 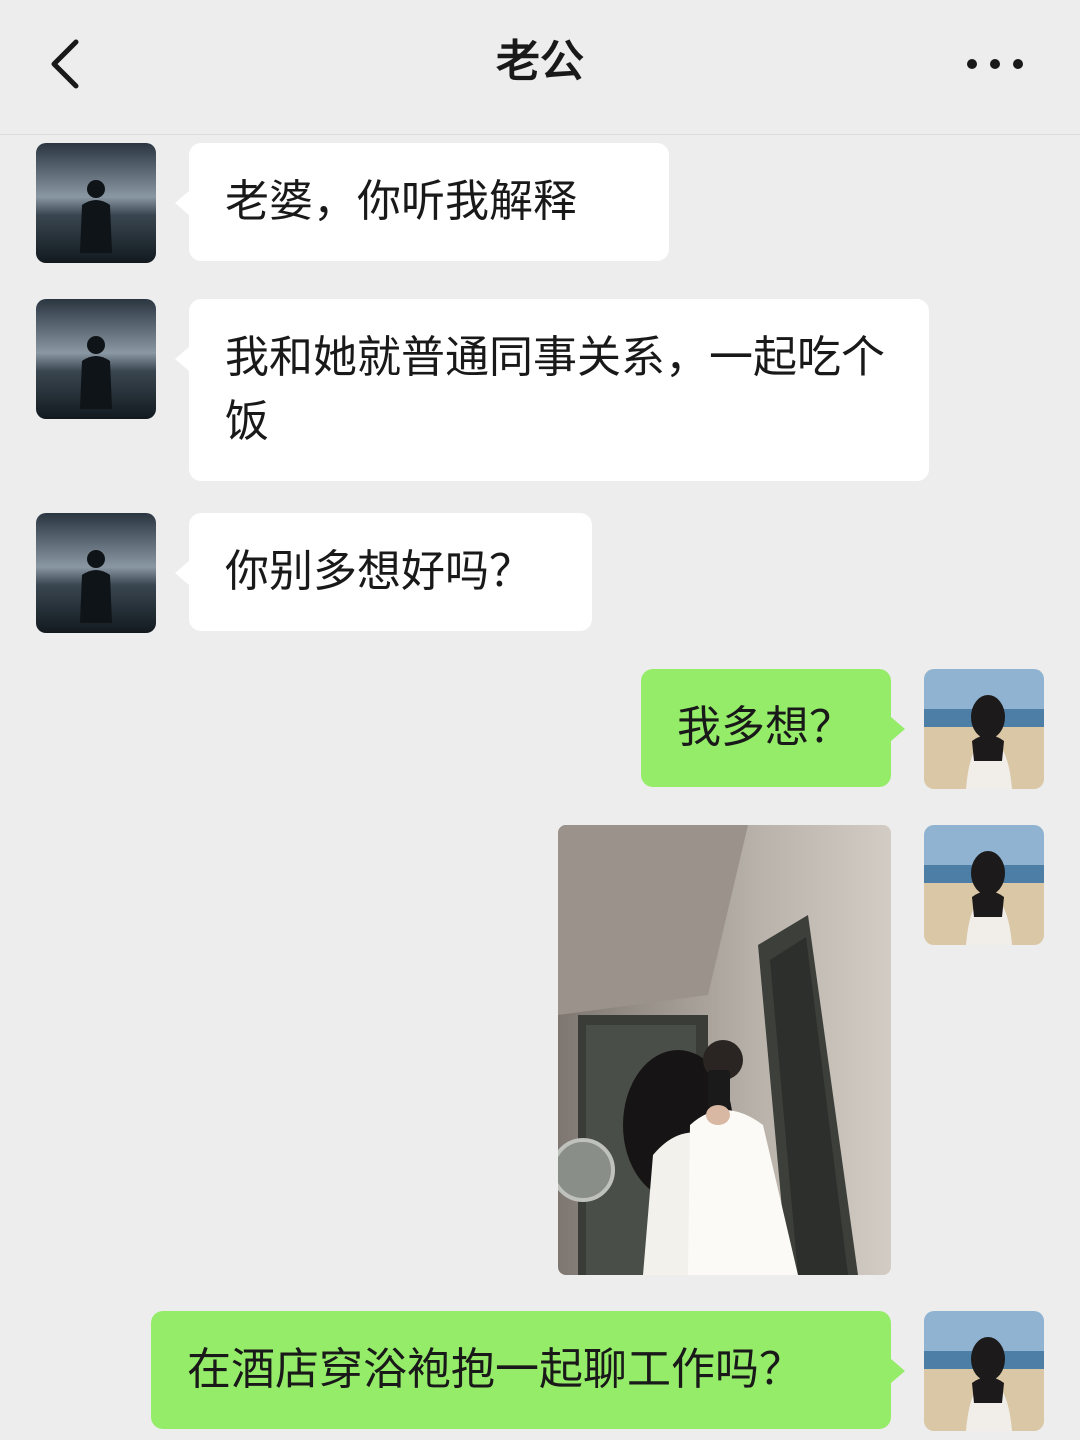 What do you see at coordinates (540, 61) in the screenshot?
I see `chat-title: 老公` at bounding box center [540, 61].